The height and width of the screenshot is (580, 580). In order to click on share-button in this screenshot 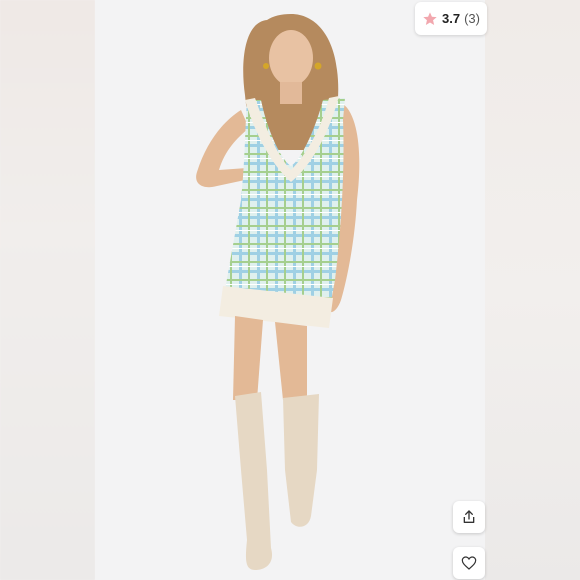, I will do `click(469, 517)`.